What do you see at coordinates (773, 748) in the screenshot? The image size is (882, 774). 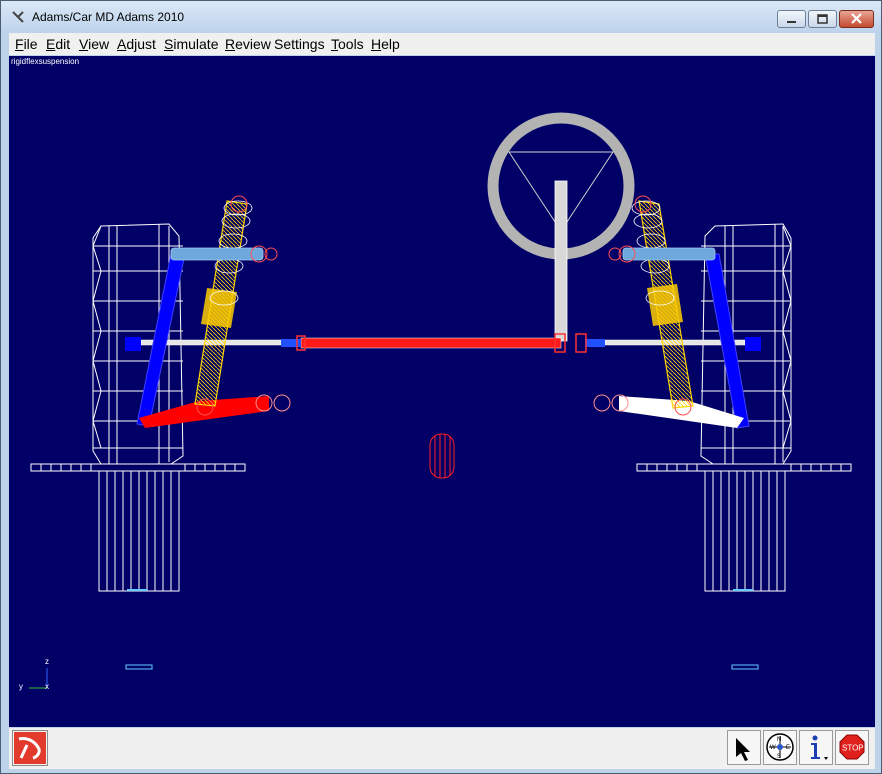 I see `svg-text: W` at bounding box center [773, 748].